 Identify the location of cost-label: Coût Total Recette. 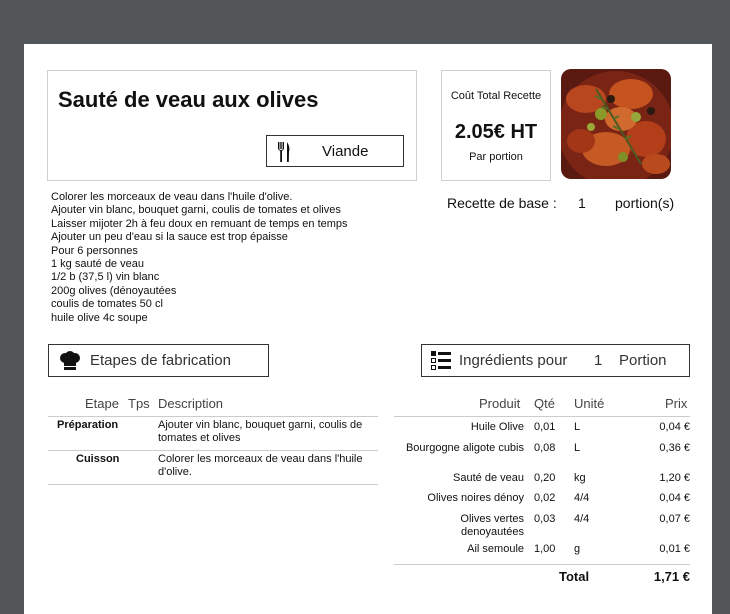
(496, 96).